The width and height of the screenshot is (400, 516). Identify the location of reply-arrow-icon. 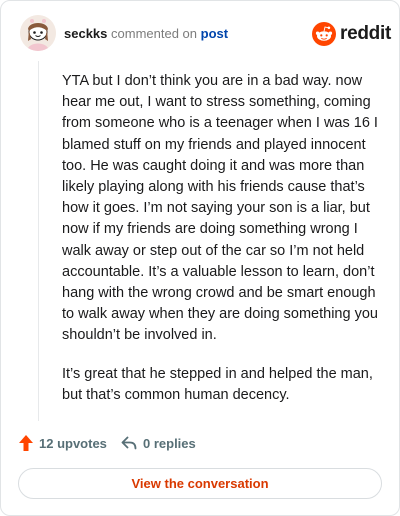
(129, 443).